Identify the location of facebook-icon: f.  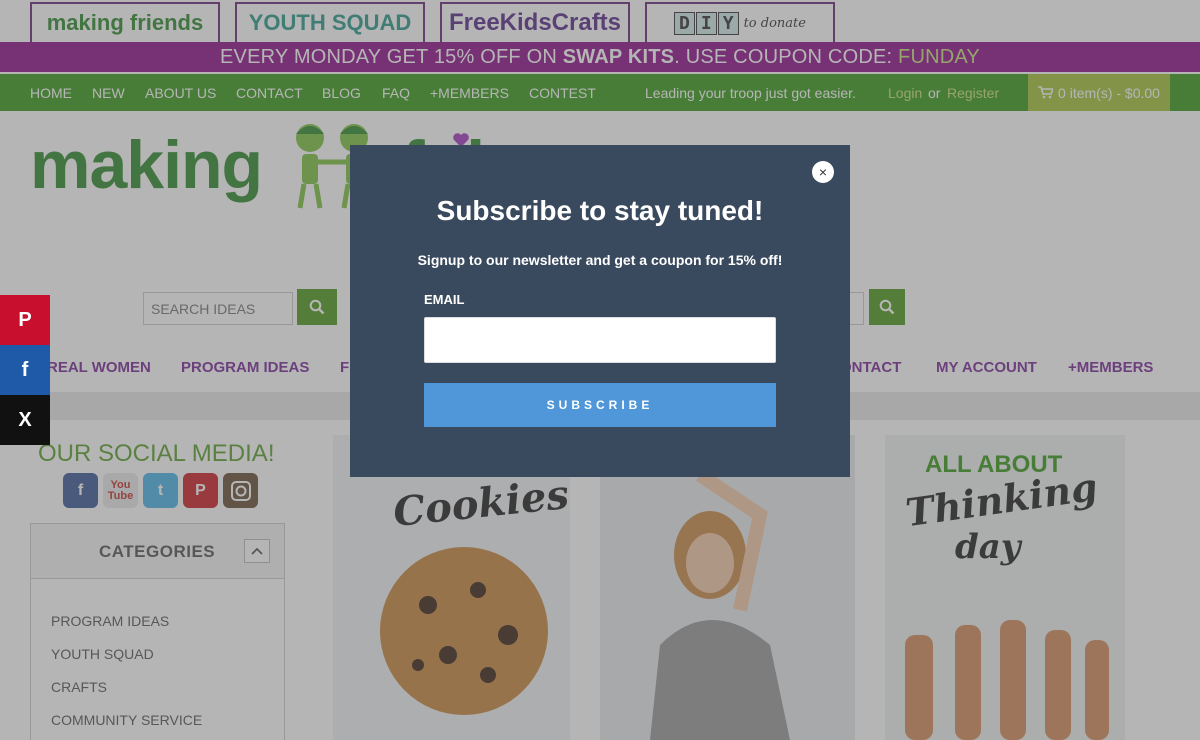
(25, 369).